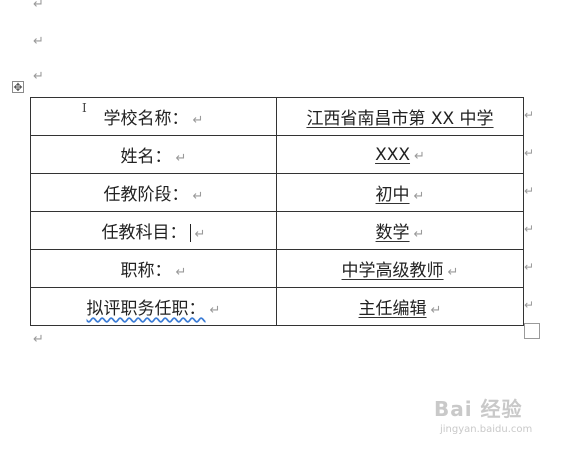 The width and height of the screenshot is (568, 451). I want to click on table-row: 学校名称： ↵ 江西省南昌市第 XX 中学, so click(277, 116).